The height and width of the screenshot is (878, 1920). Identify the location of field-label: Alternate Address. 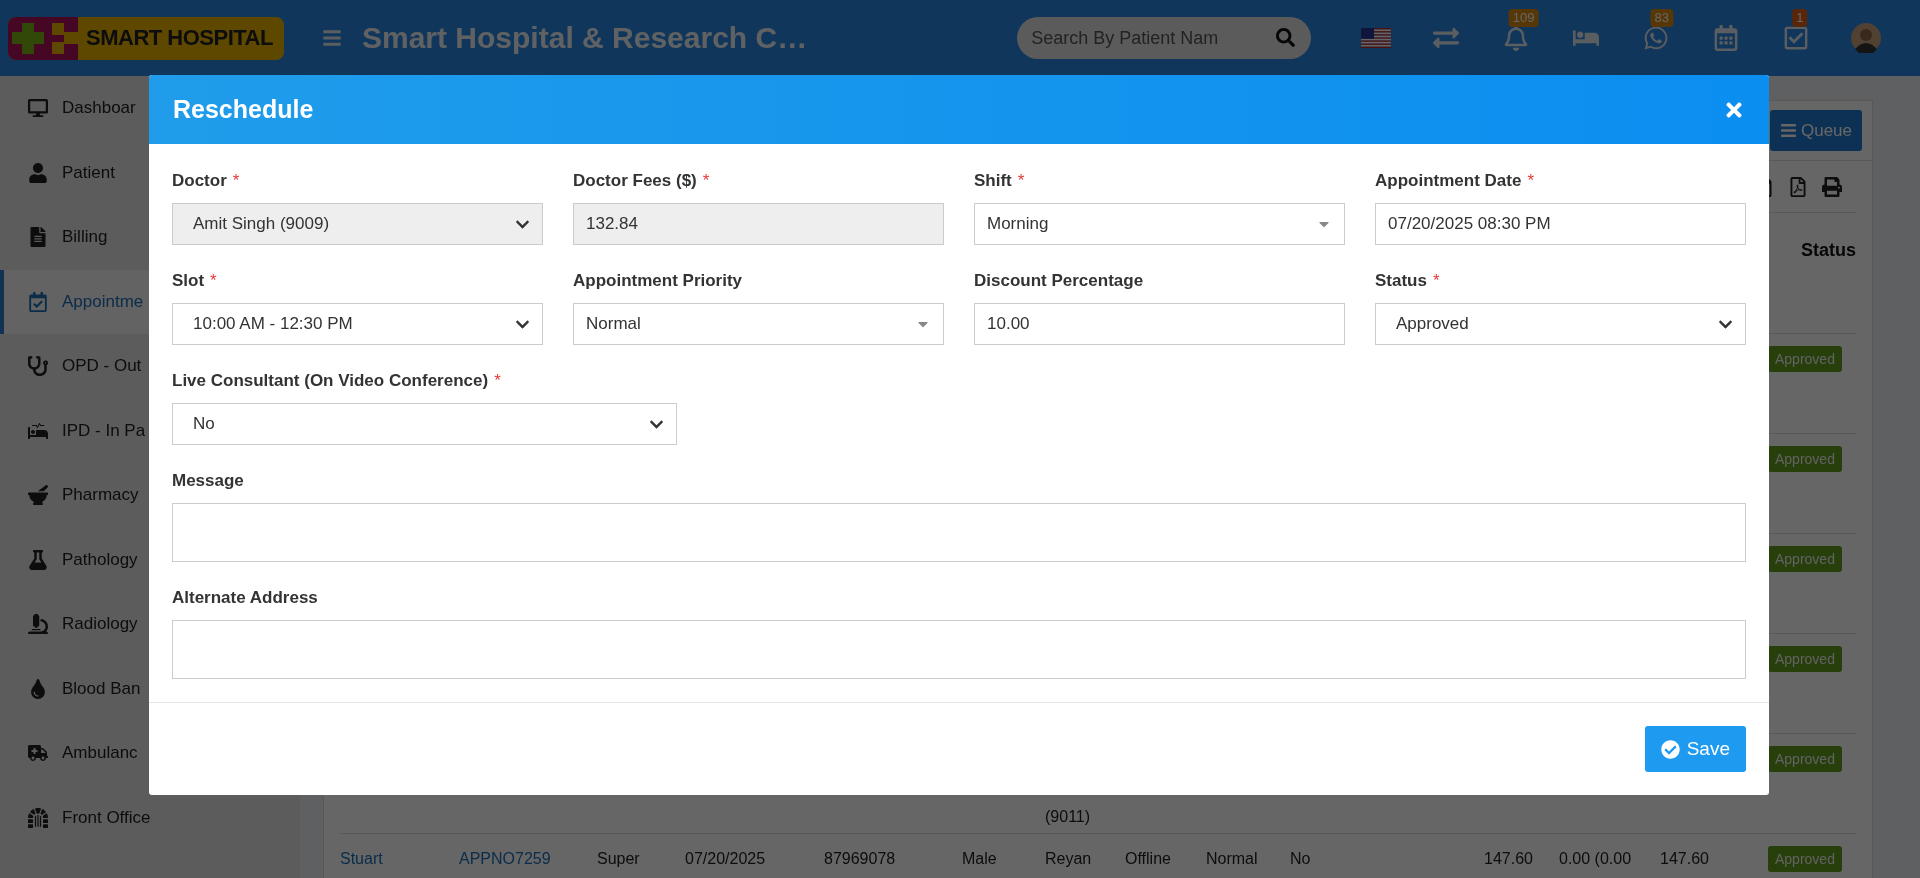
(245, 598).